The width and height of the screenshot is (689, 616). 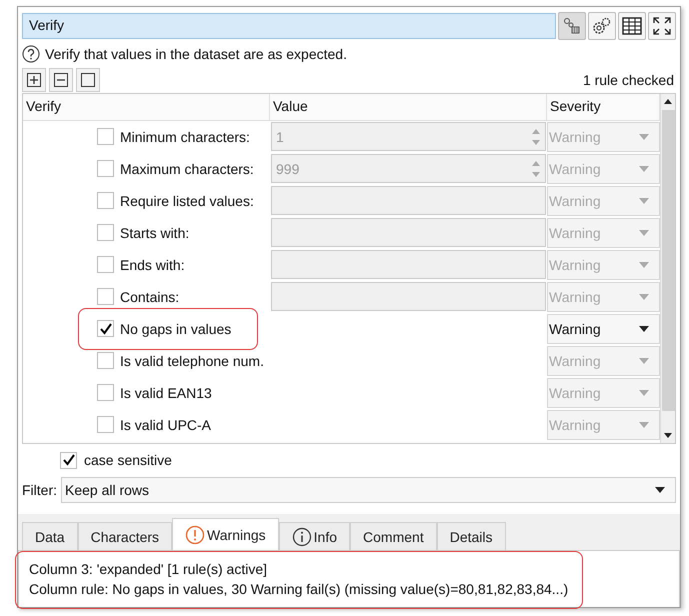 What do you see at coordinates (667, 269) in the screenshot?
I see `scrollbar` at bounding box center [667, 269].